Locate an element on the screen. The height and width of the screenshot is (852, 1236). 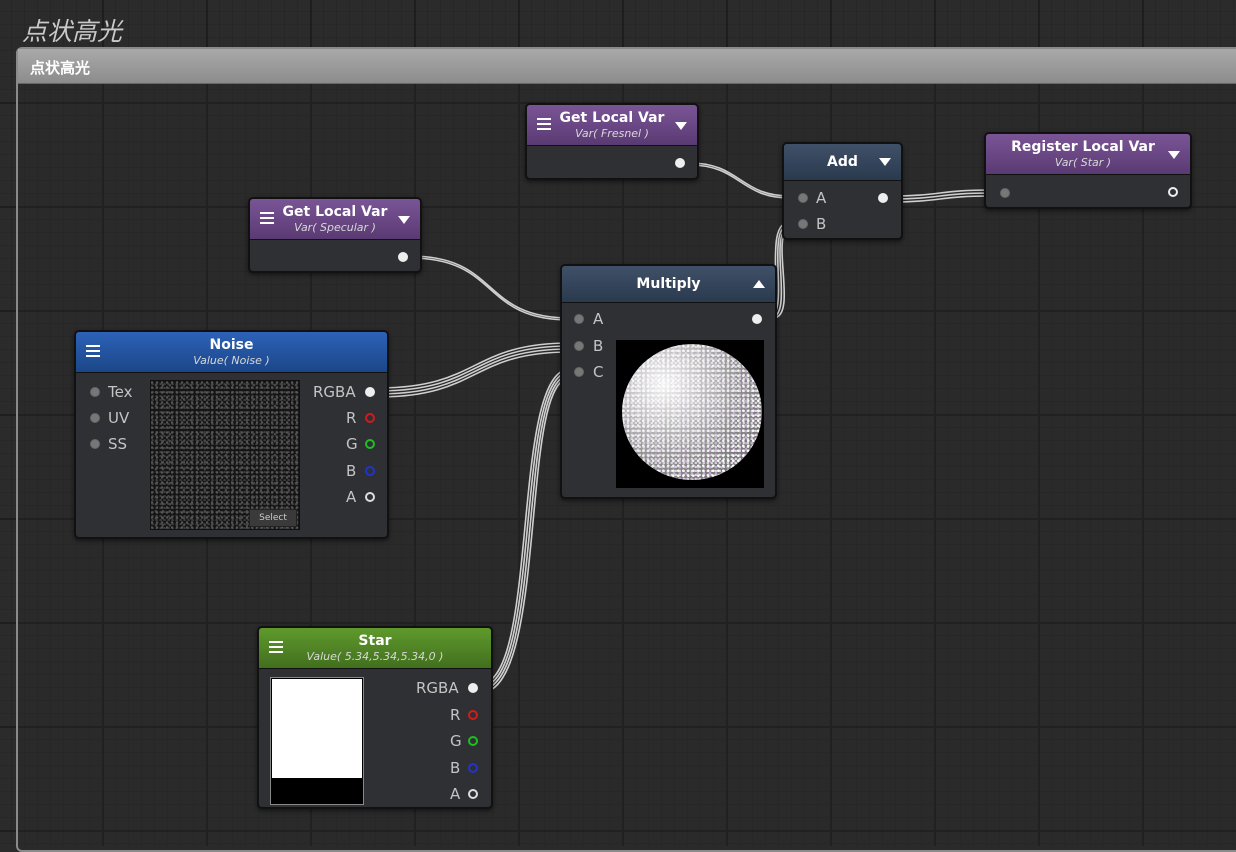
node-add: Add A B is located at coordinates (842, 191).